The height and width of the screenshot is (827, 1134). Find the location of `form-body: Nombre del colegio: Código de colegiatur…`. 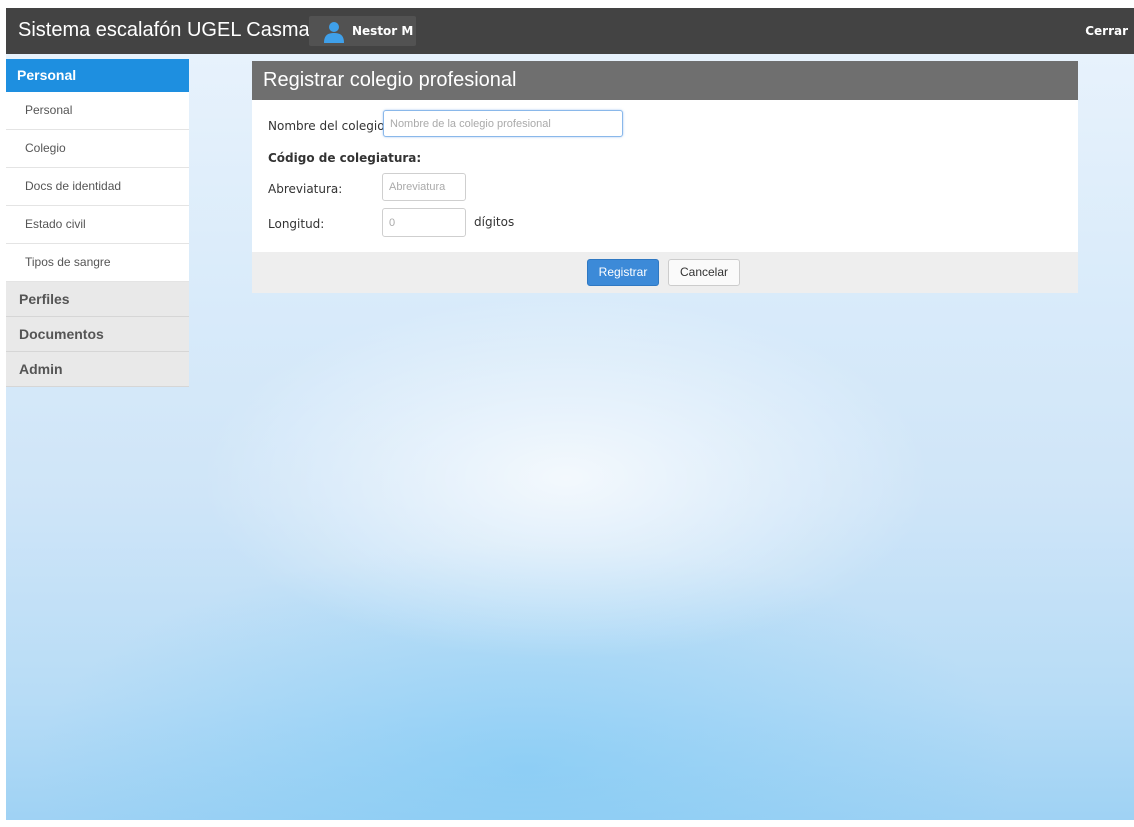

form-body: Nombre del colegio: Código de colegiatur… is located at coordinates (665, 176).